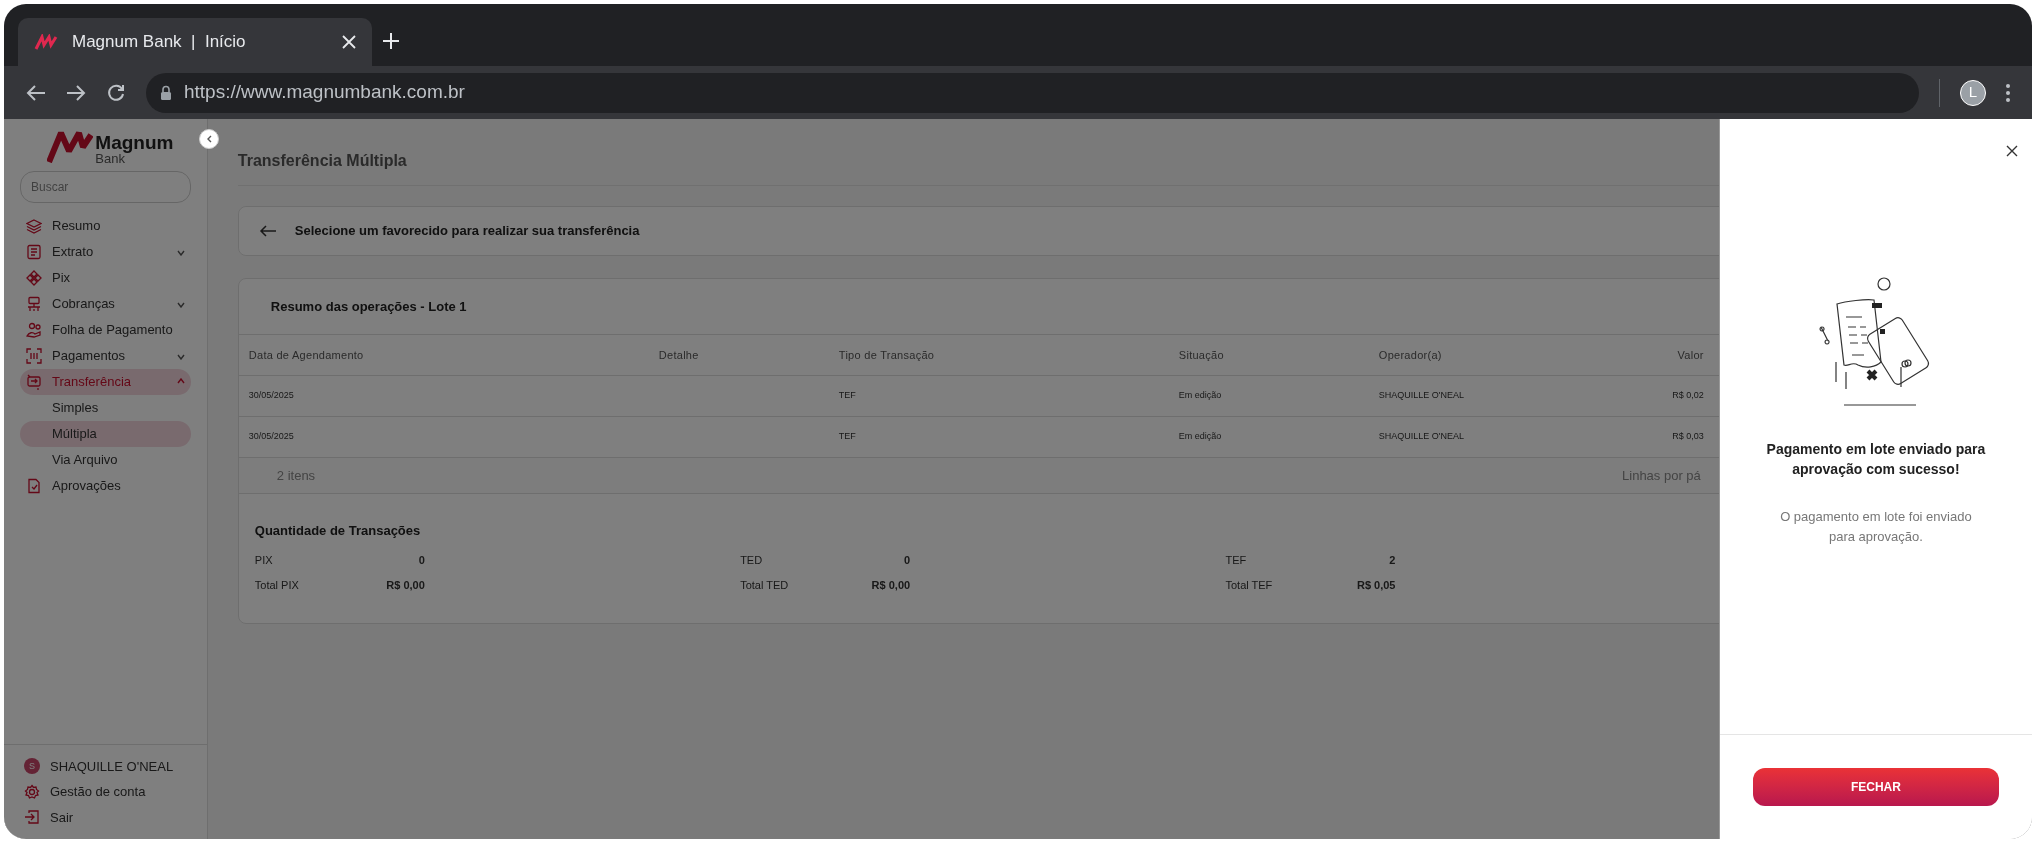  Describe the element at coordinates (105, 278) in the screenshot. I see `nav-item: Pix` at that location.